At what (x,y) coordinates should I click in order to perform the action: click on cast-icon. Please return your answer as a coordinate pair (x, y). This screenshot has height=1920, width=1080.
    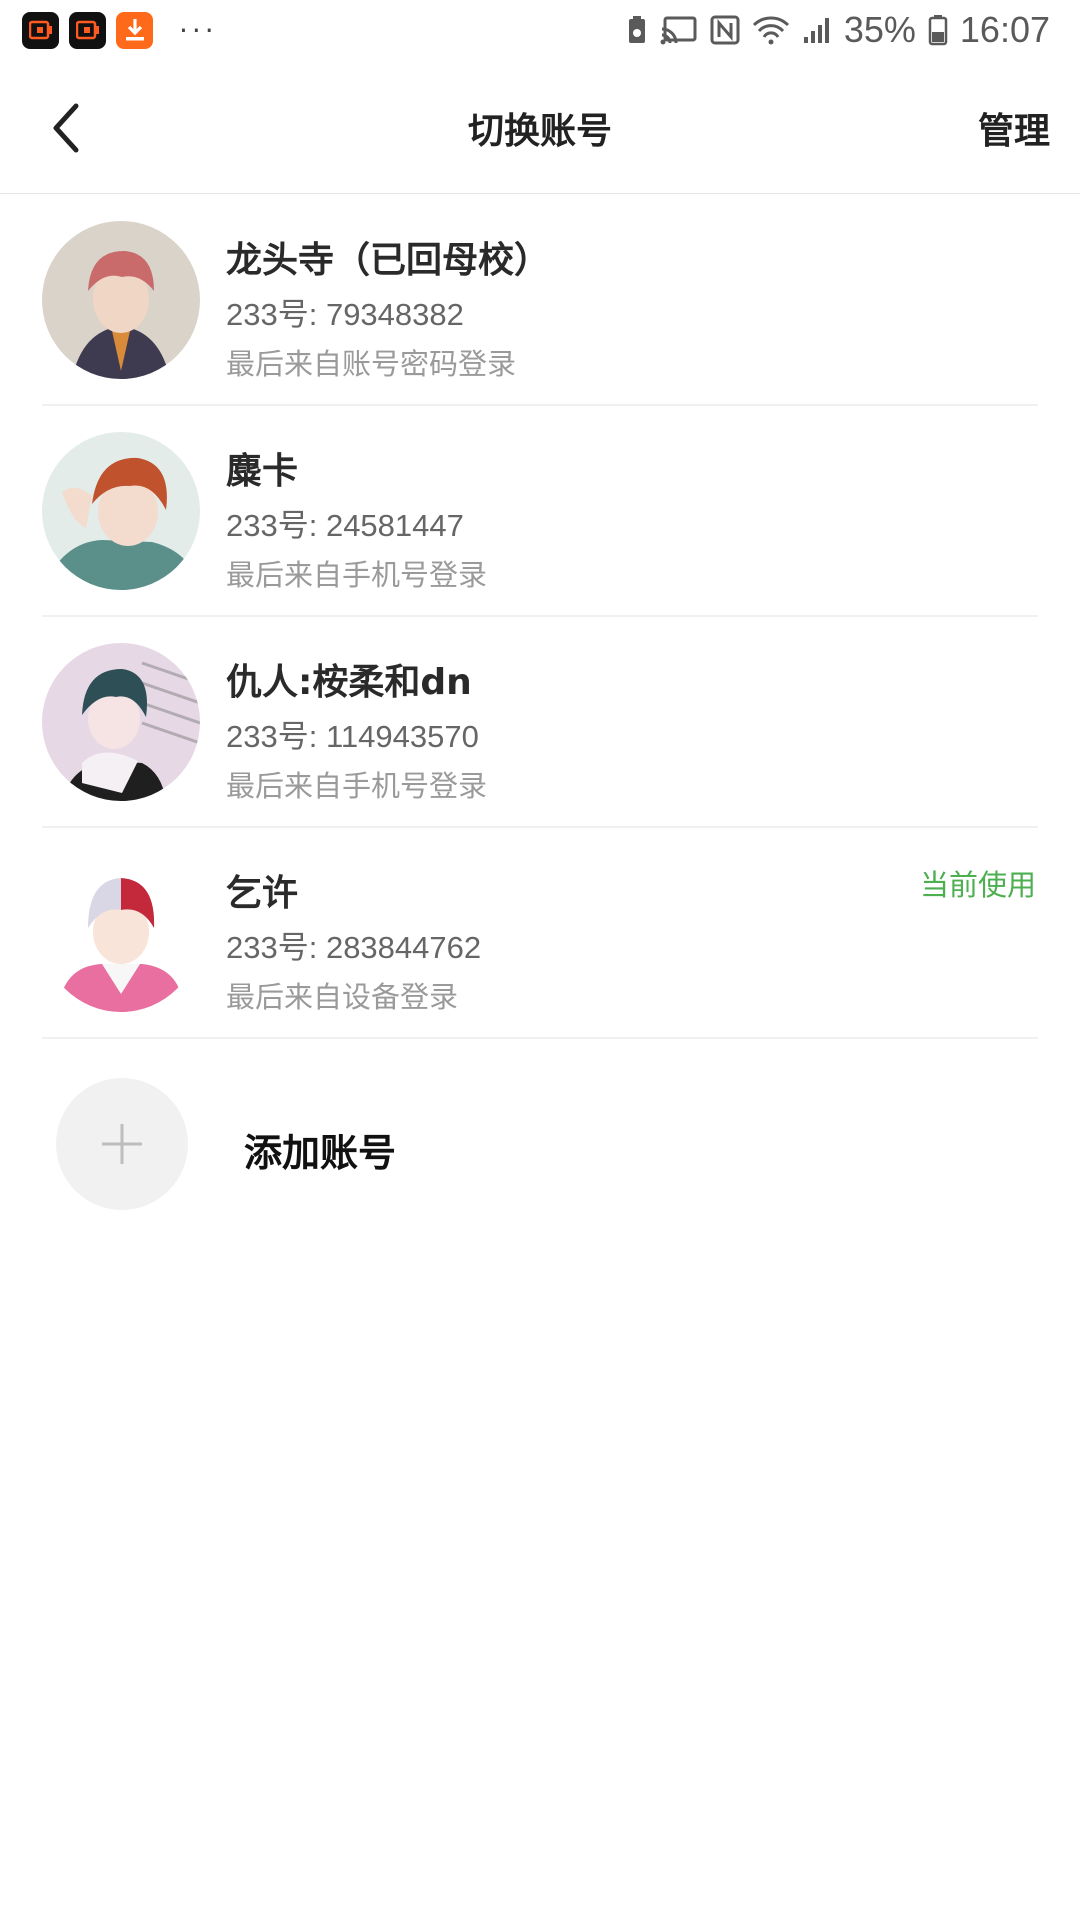
    Looking at the image, I should click on (678, 30).